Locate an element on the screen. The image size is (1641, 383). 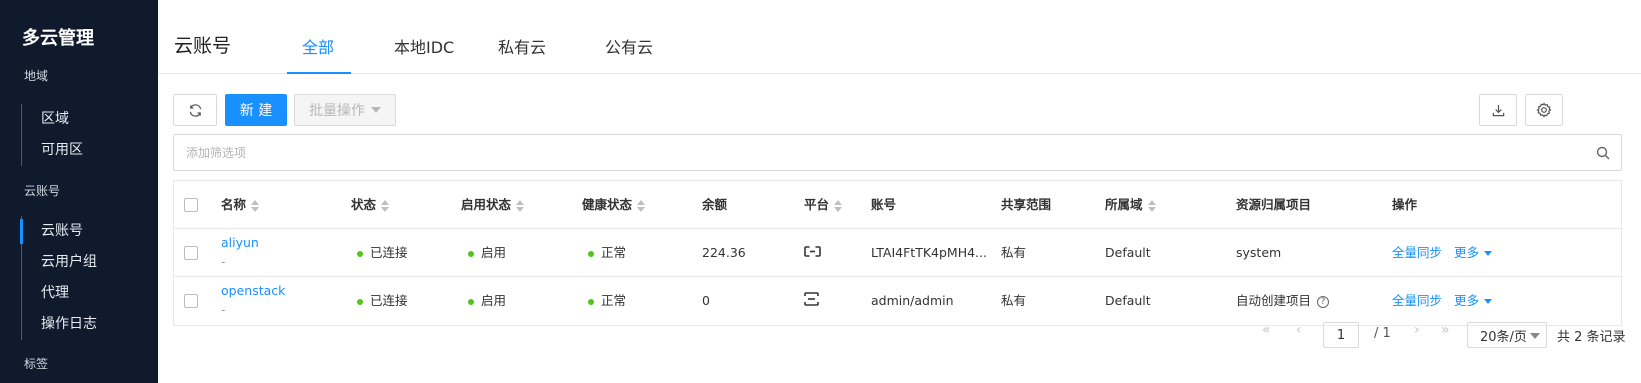
sidebar-group-cloudaccount: 云账号 is located at coordinates (42, 191).